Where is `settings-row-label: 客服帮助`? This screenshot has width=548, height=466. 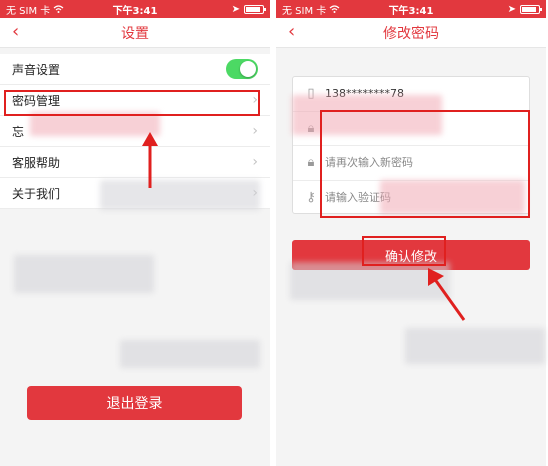 settings-row-label: 客服帮助 is located at coordinates (36, 162).